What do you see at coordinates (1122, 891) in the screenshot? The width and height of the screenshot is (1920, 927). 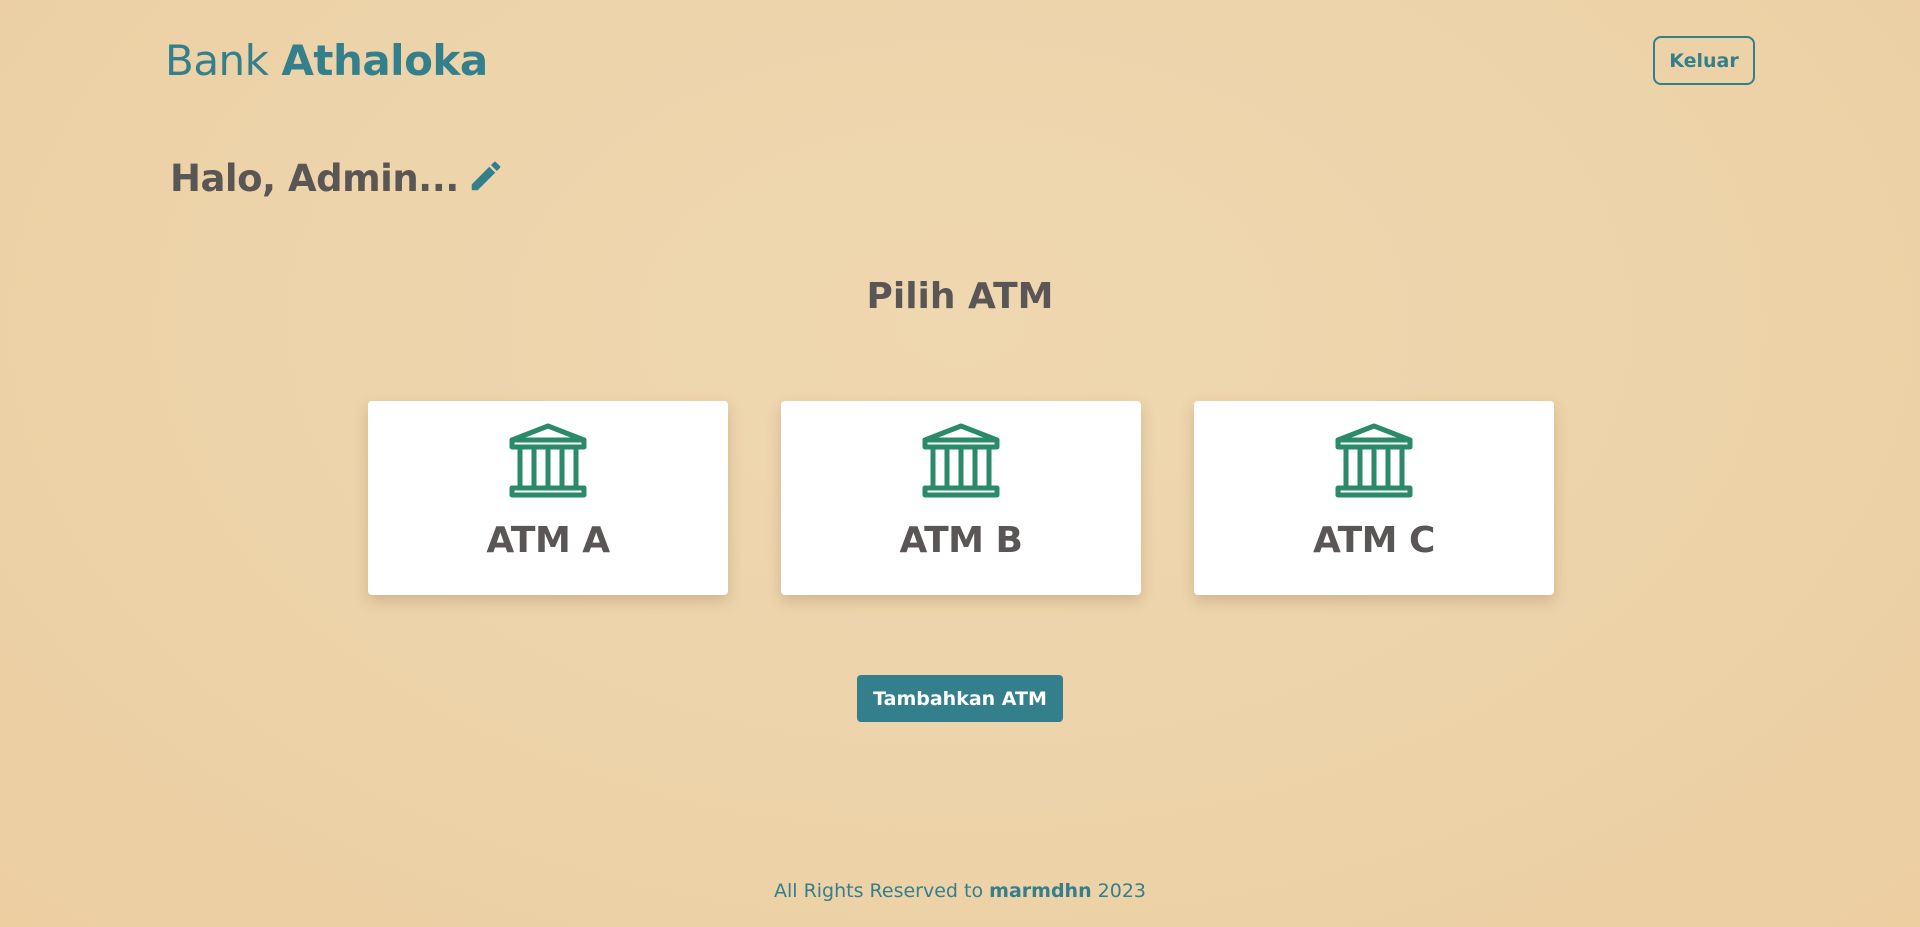 I see `footer-year: 2023` at bounding box center [1122, 891].